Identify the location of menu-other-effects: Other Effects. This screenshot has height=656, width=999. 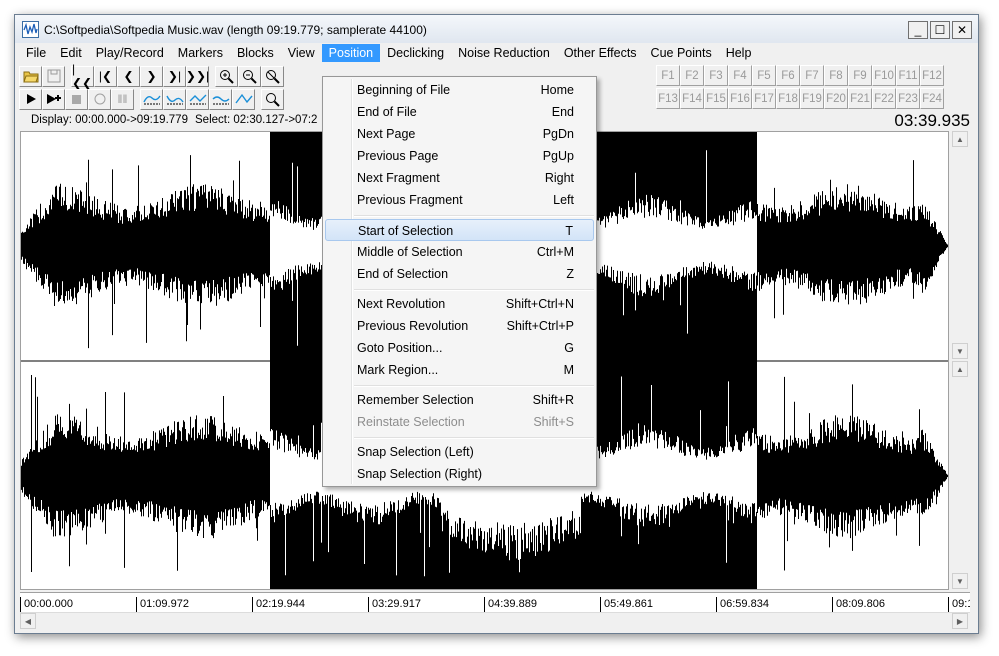
(600, 53).